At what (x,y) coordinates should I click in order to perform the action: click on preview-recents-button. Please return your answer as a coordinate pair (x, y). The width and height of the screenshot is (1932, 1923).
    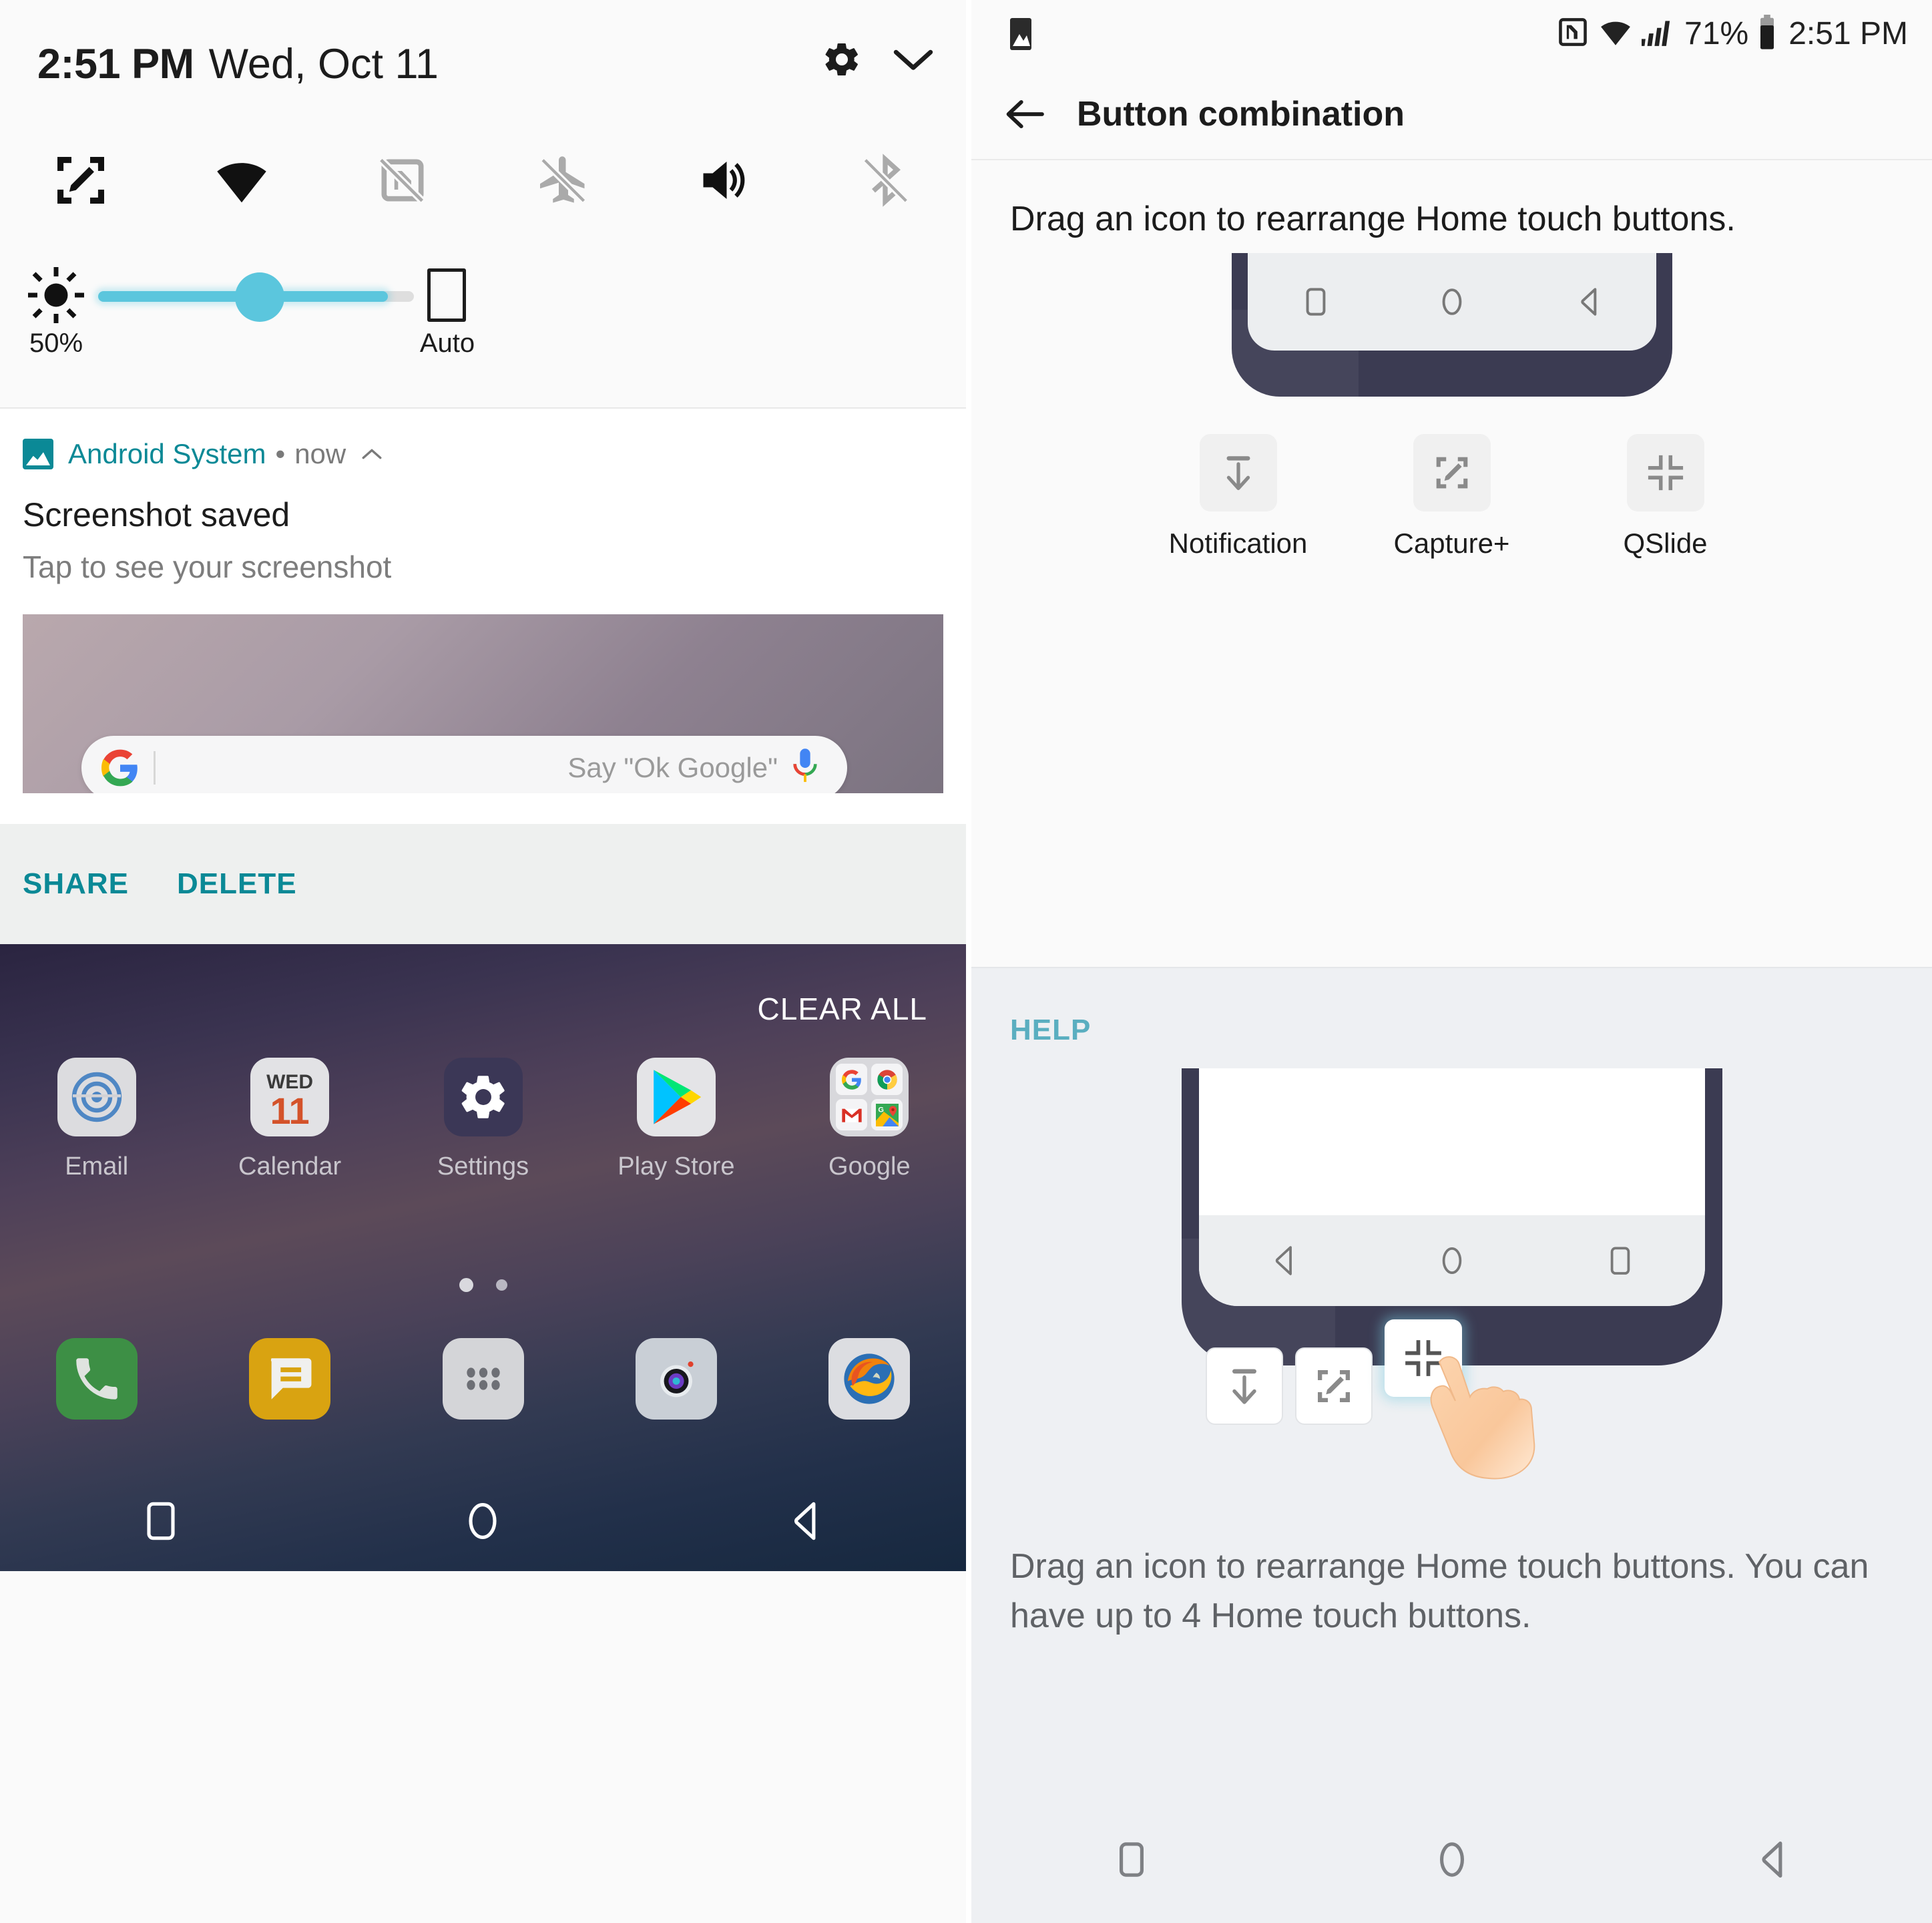
    Looking at the image, I should click on (1316, 301).